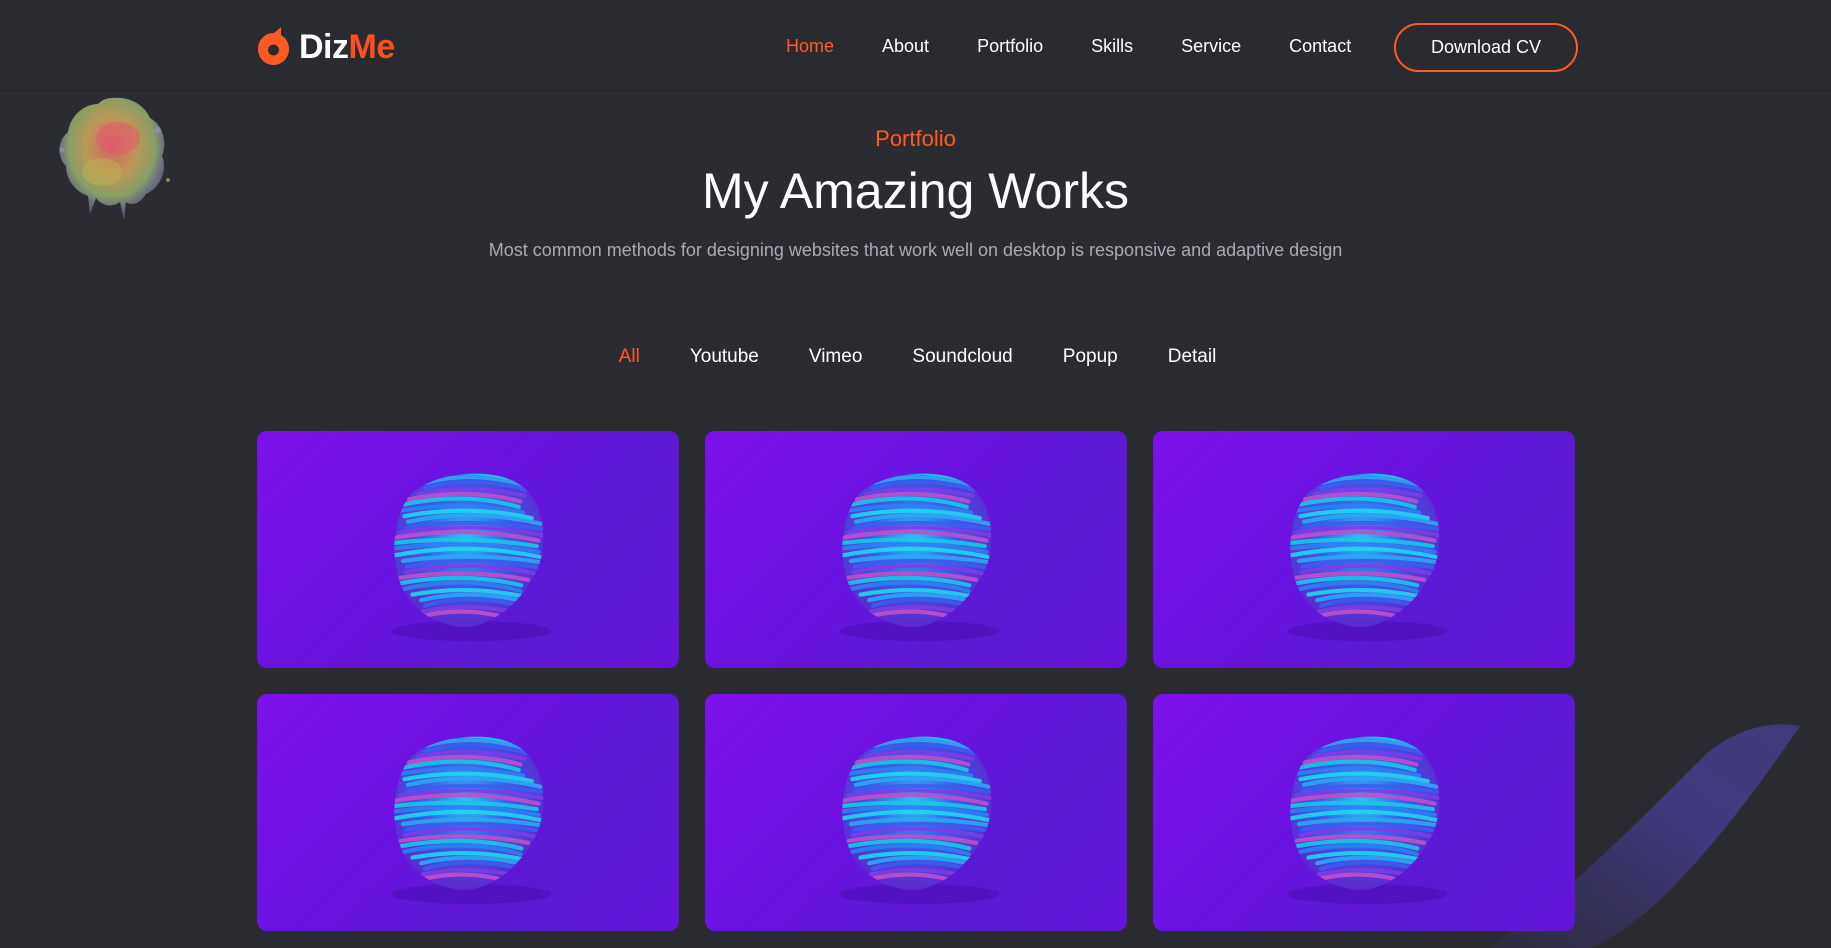  Describe the element at coordinates (915, 138) in the screenshot. I see `section-eyebrow: Portfolio` at that location.